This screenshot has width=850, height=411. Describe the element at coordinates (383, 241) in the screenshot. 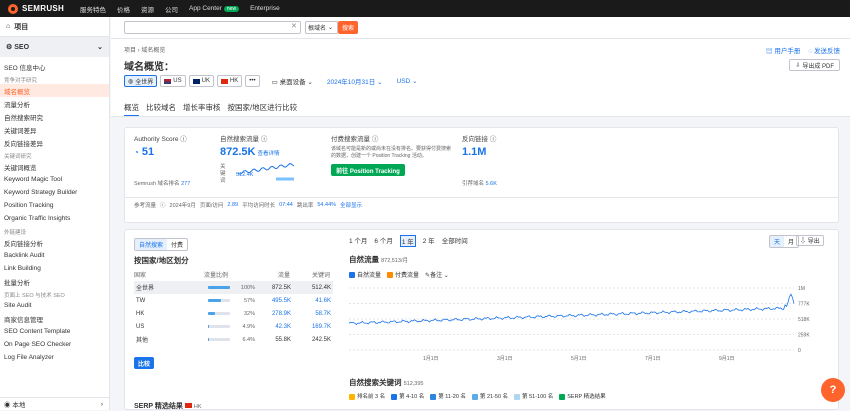

I see `range-6m: 6 个月` at that location.